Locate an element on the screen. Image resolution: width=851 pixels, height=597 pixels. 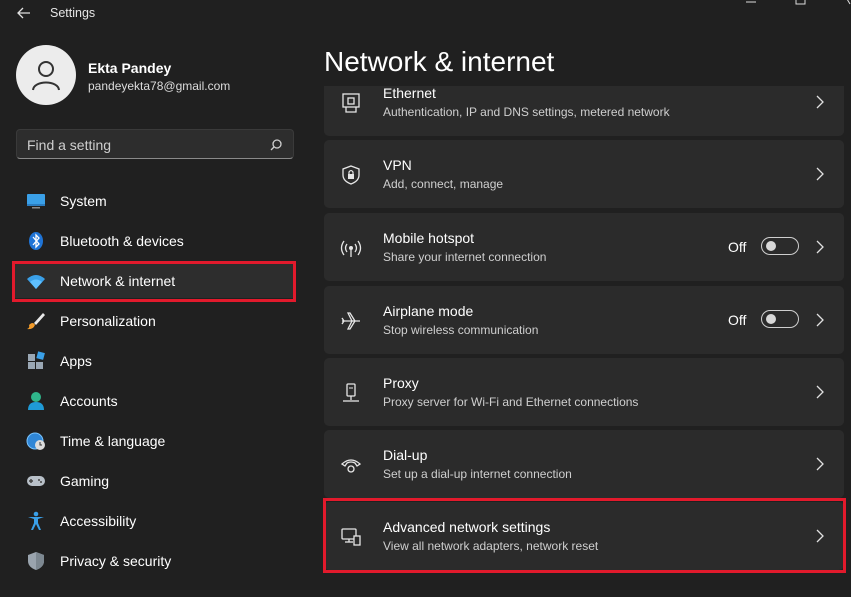
proxy-icon is located at coordinates (351, 392).